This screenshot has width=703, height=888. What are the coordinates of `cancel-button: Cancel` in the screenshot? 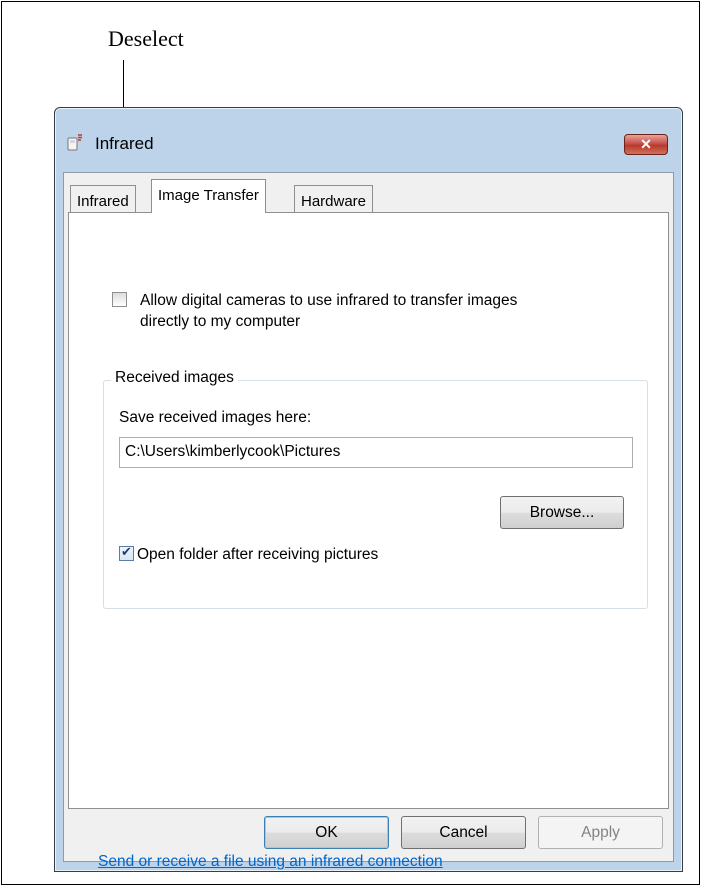 It's located at (463, 832).